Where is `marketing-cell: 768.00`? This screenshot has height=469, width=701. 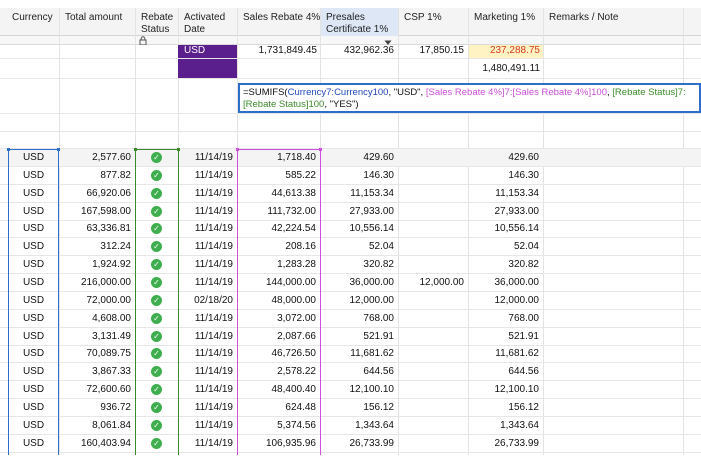 marketing-cell: 768.00 is located at coordinates (503, 319).